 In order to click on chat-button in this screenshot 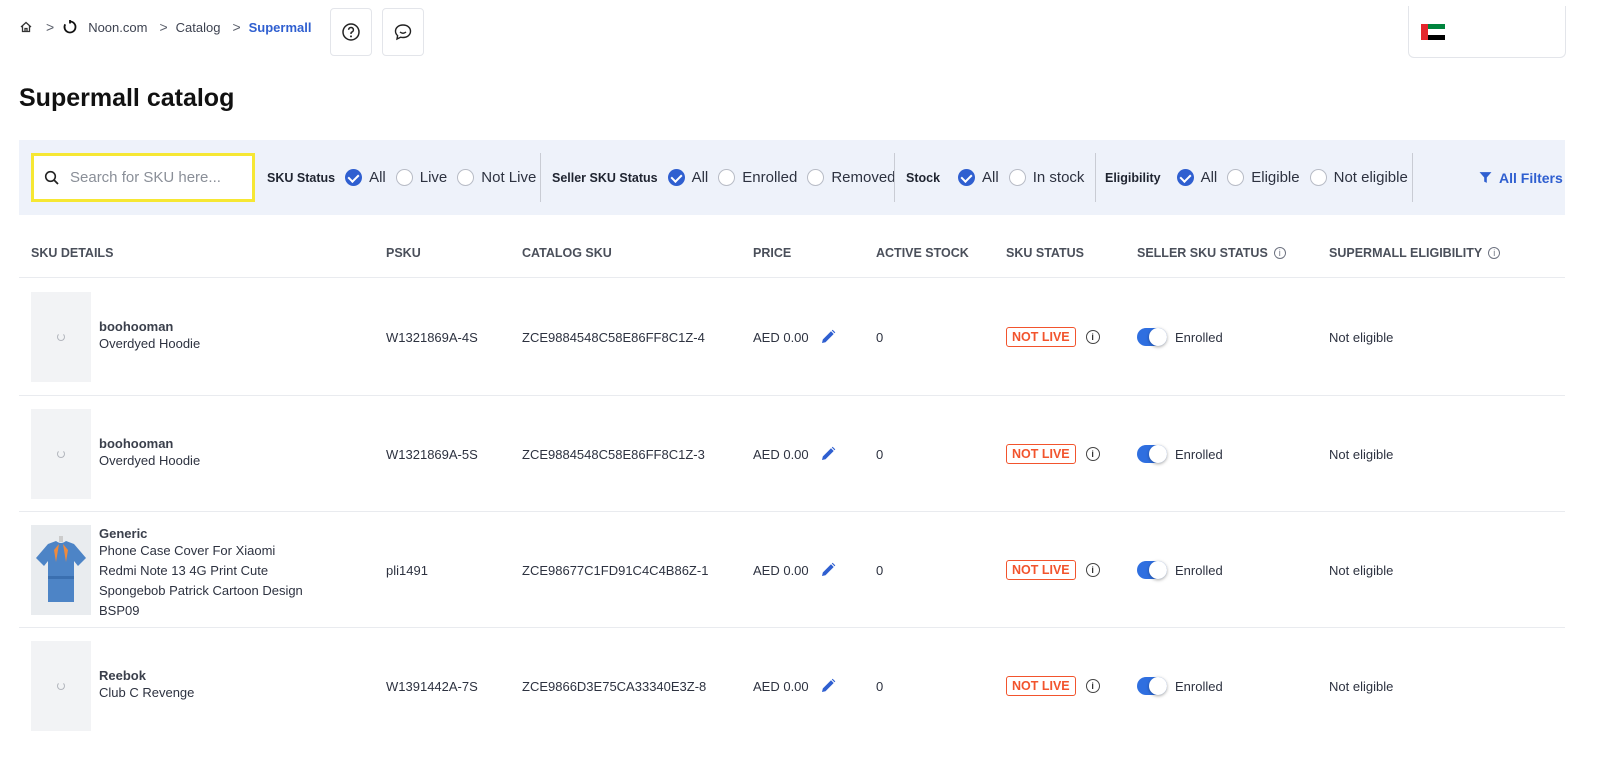, I will do `click(403, 32)`.